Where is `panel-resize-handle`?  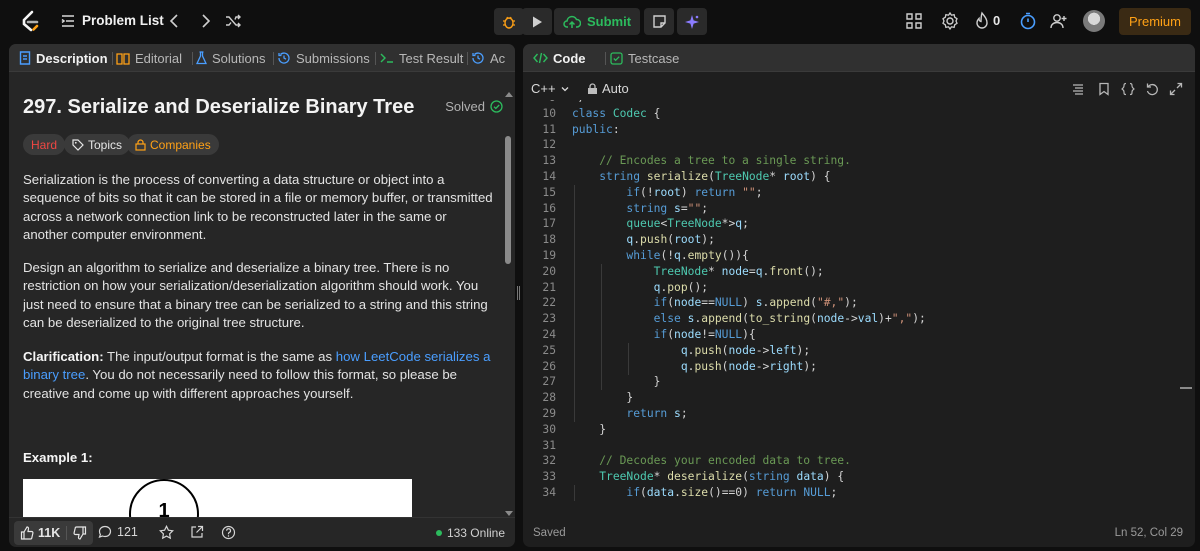 panel-resize-handle is located at coordinates (518, 293).